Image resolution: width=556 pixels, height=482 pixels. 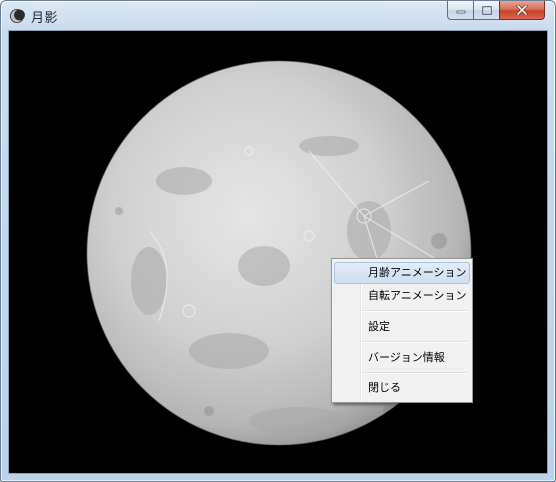 I want to click on menu-item-rotation-animation: 自転アニメーション, so click(x=402, y=296).